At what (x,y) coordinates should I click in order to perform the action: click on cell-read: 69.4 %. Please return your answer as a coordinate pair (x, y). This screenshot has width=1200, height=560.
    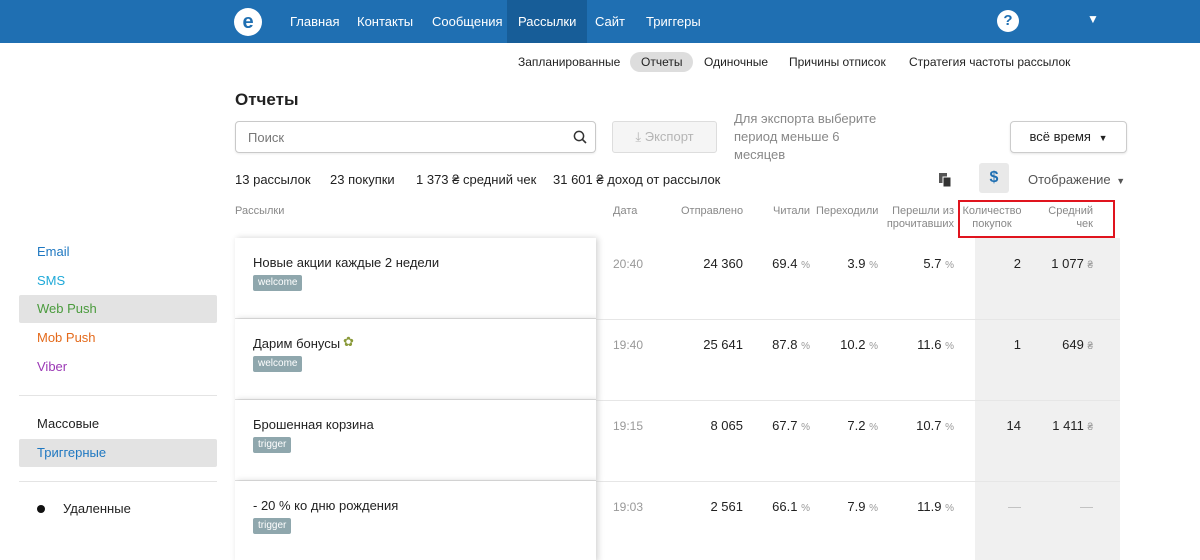
    Looking at the image, I should click on (780, 263).